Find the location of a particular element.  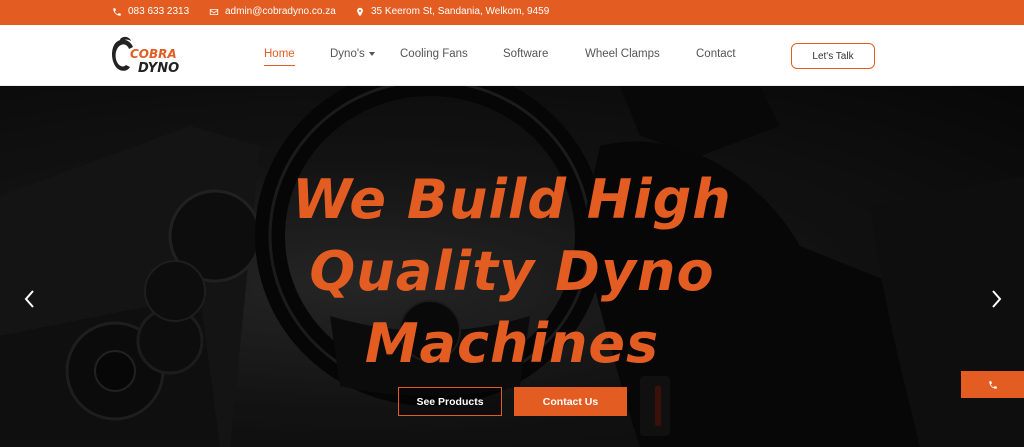

logo-text-cobra: COBRA is located at coordinates (153, 54).